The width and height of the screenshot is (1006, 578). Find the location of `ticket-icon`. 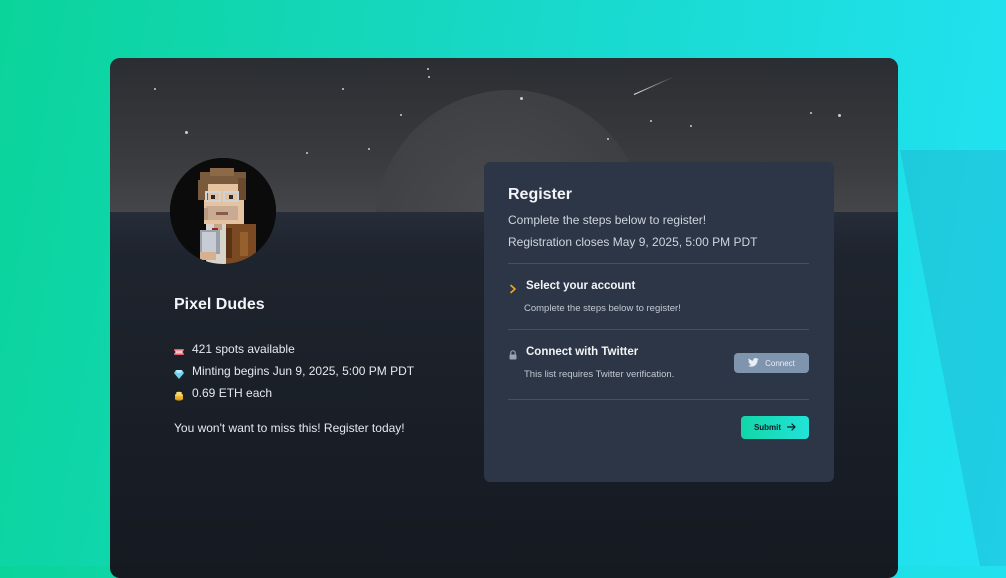

ticket-icon is located at coordinates (179, 349).